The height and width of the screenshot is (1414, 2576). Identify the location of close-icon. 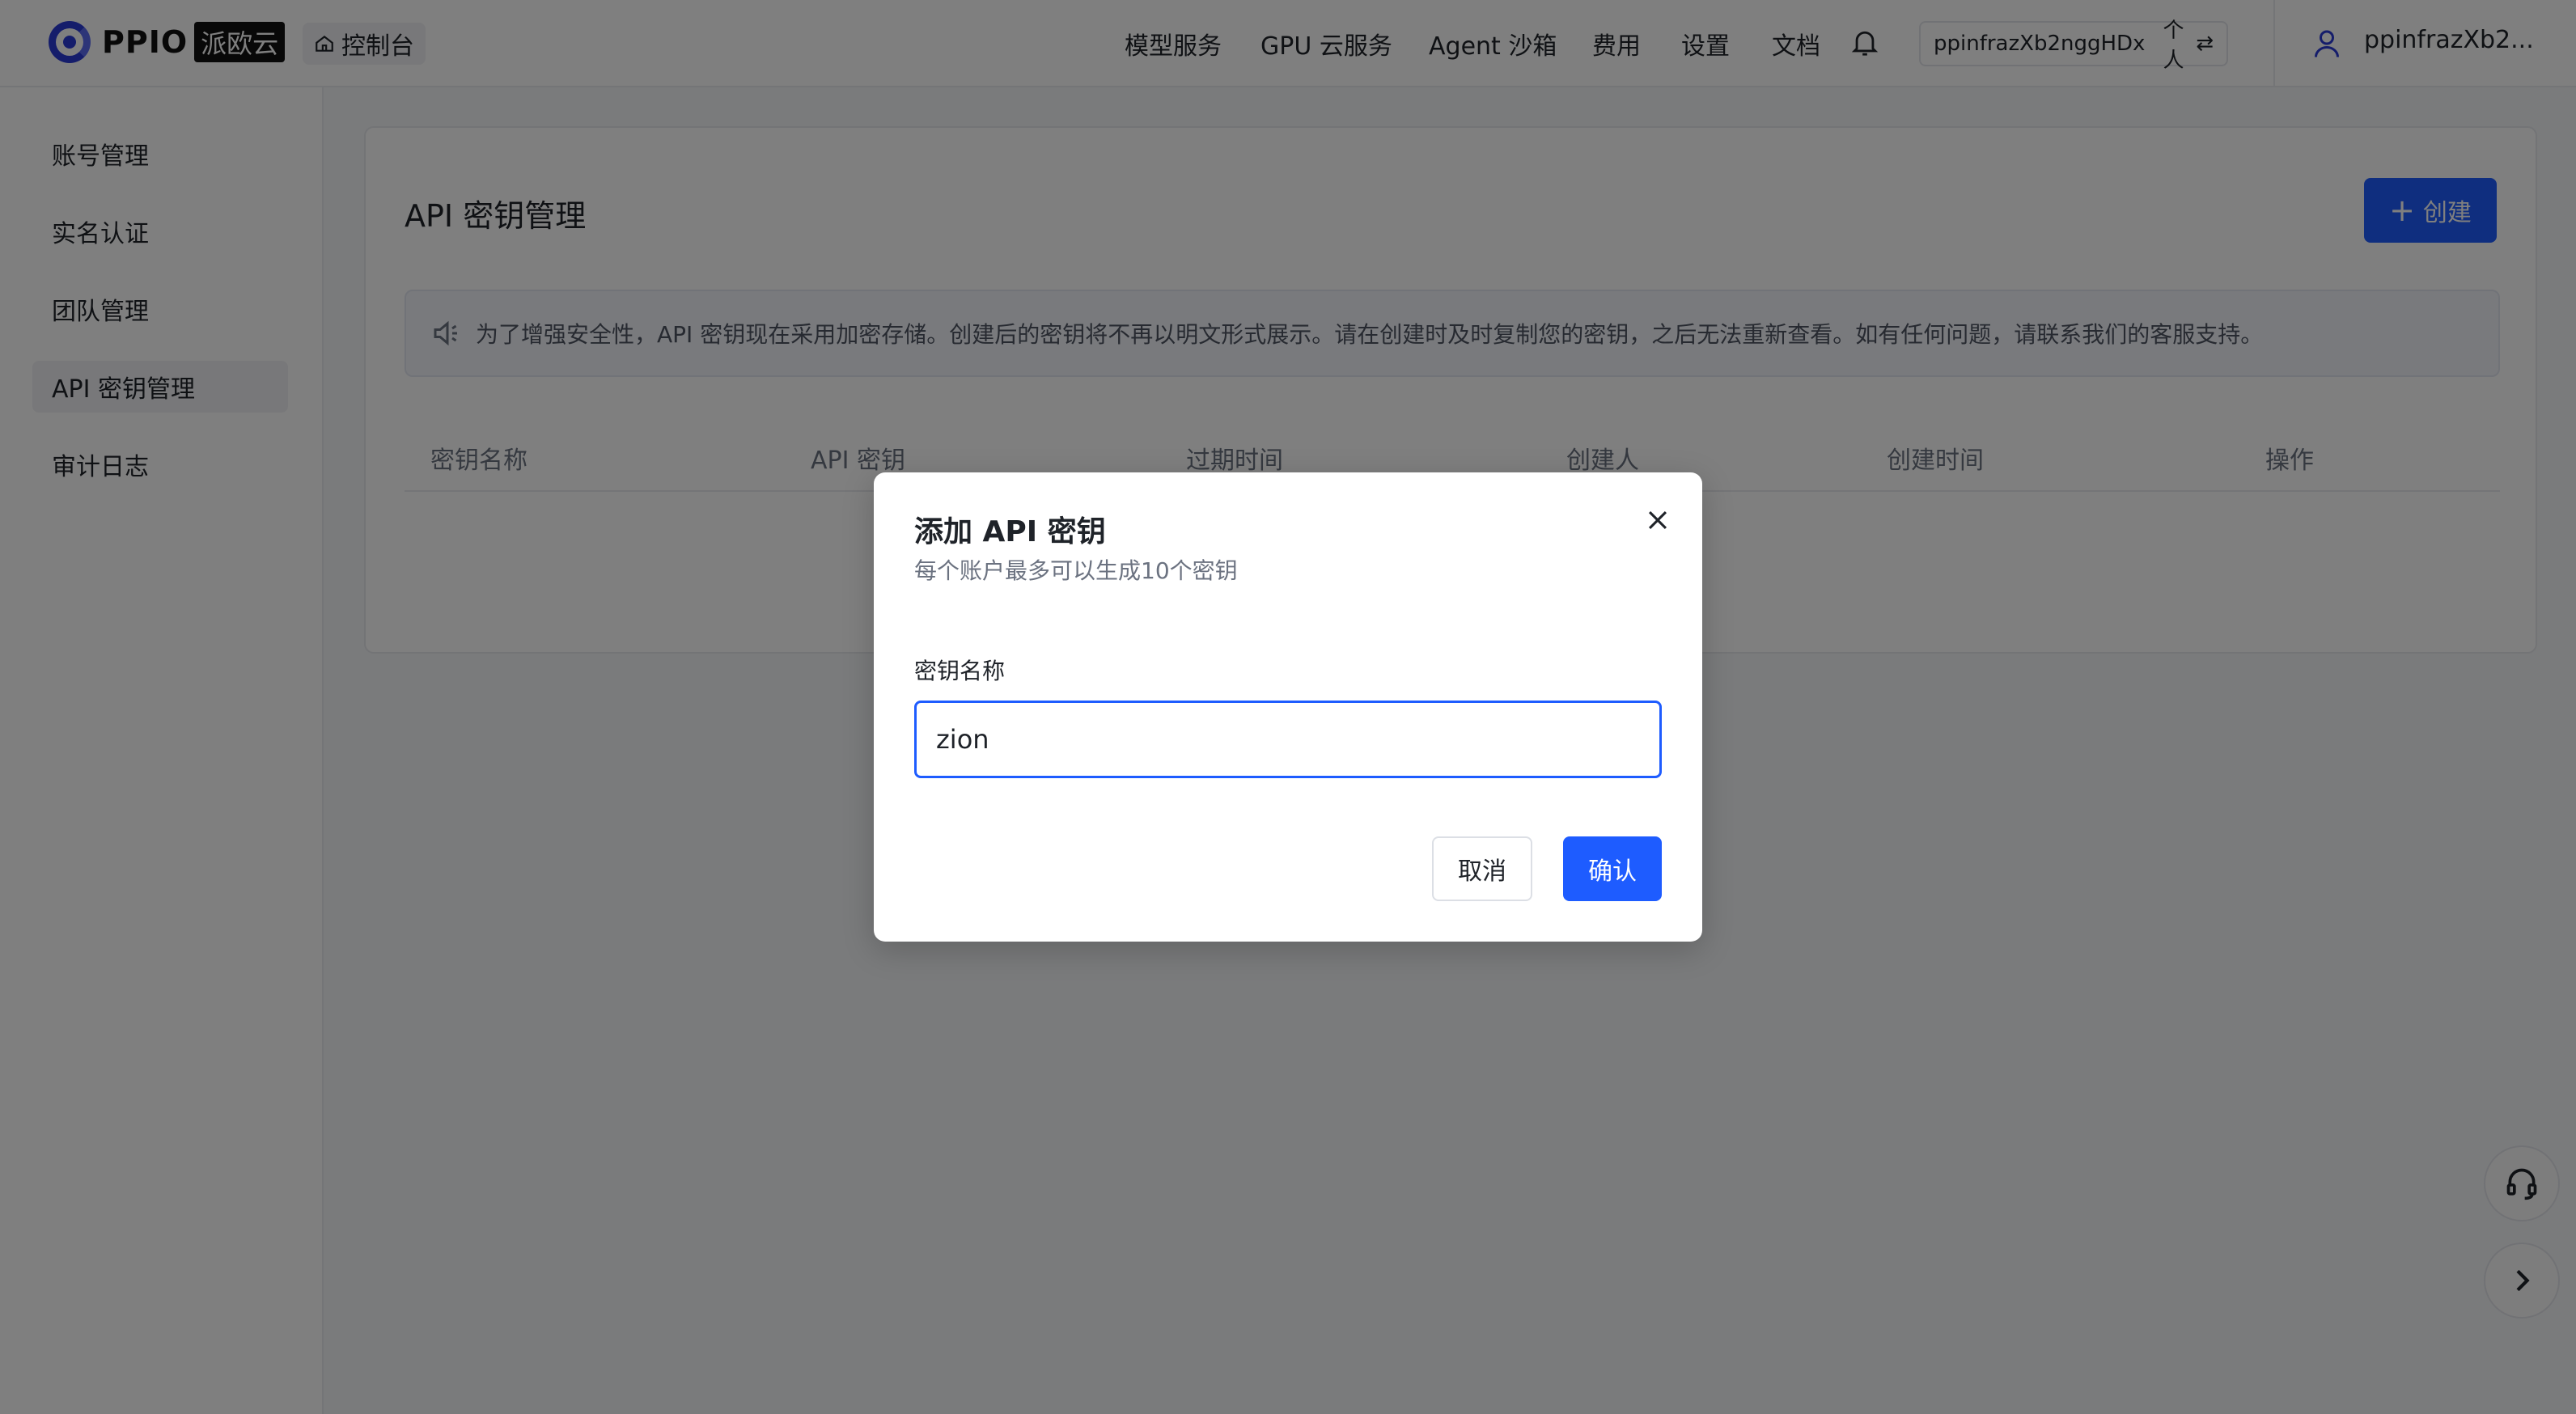
(1657, 520).